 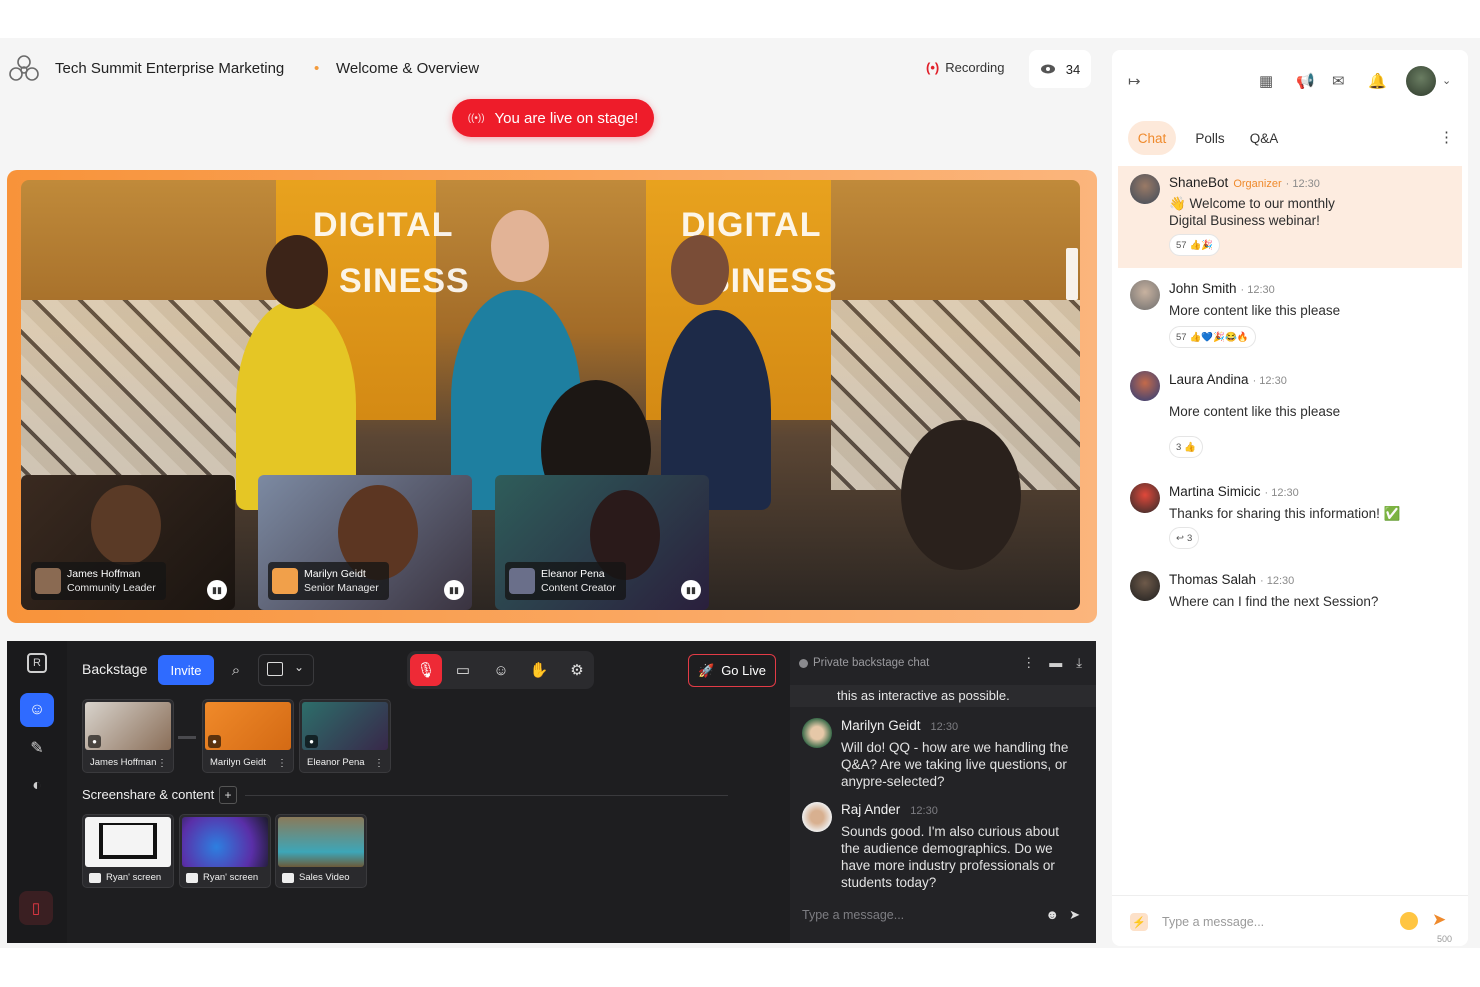 I want to click on message-author: Martina Simicic · 12:30, so click(x=1234, y=491).